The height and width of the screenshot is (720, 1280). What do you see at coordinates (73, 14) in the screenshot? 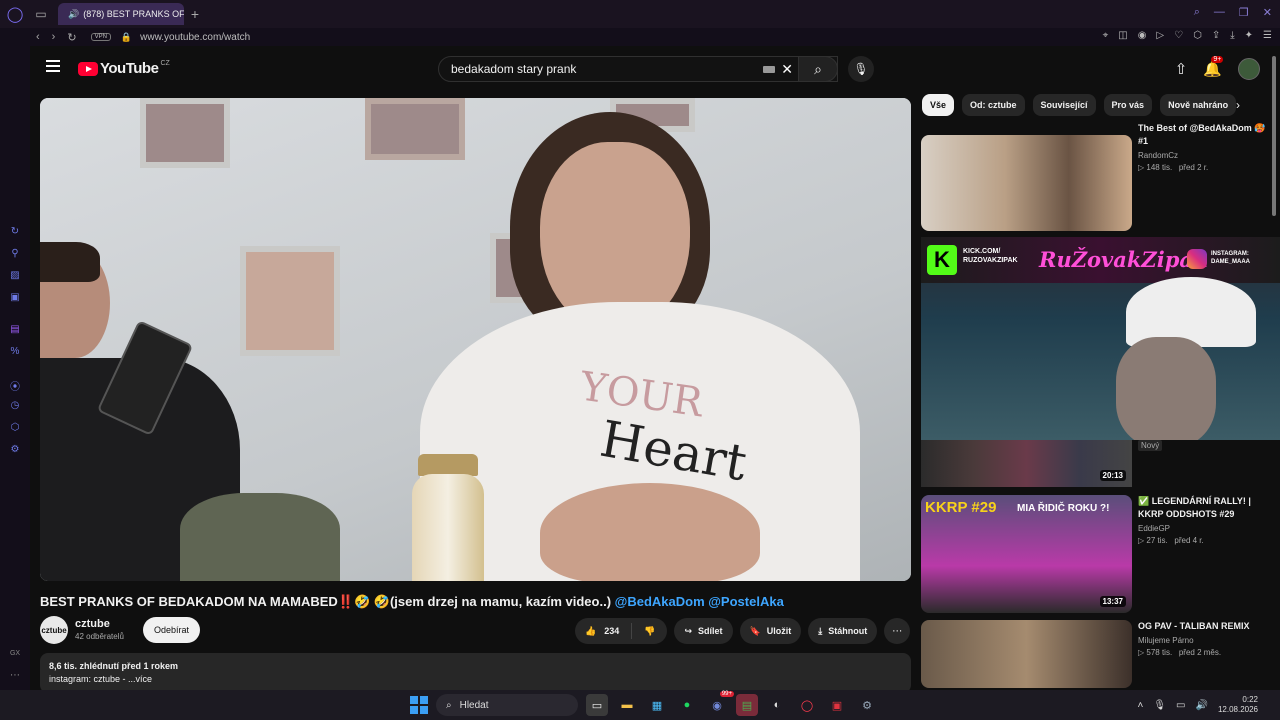
I see `speaker-icon: 🔊` at bounding box center [73, 14].